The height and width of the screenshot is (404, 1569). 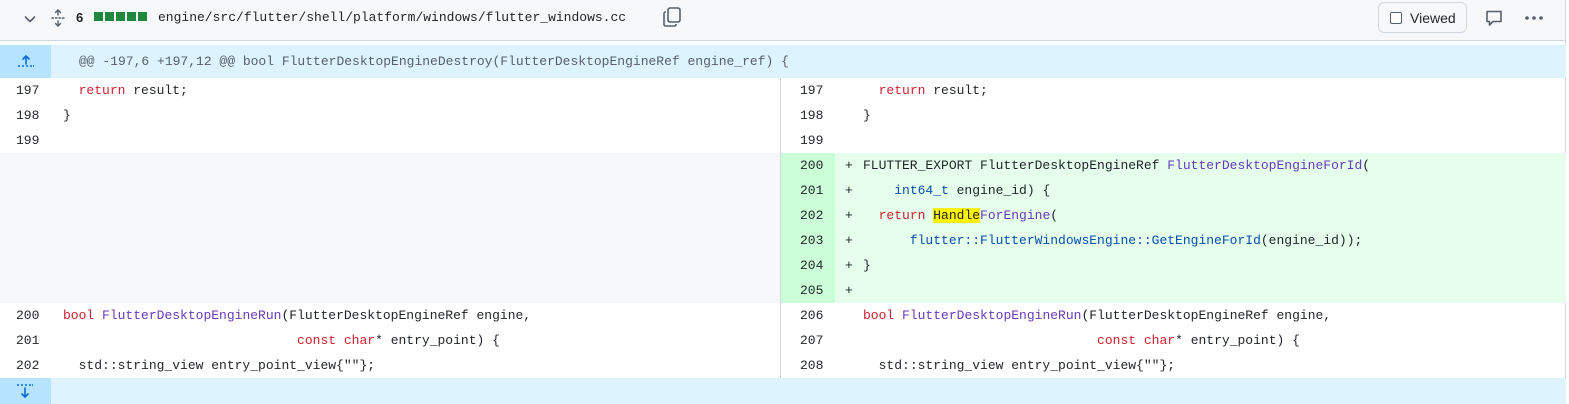 I want to click on expand-up-icon, so click(x=26, y=61).